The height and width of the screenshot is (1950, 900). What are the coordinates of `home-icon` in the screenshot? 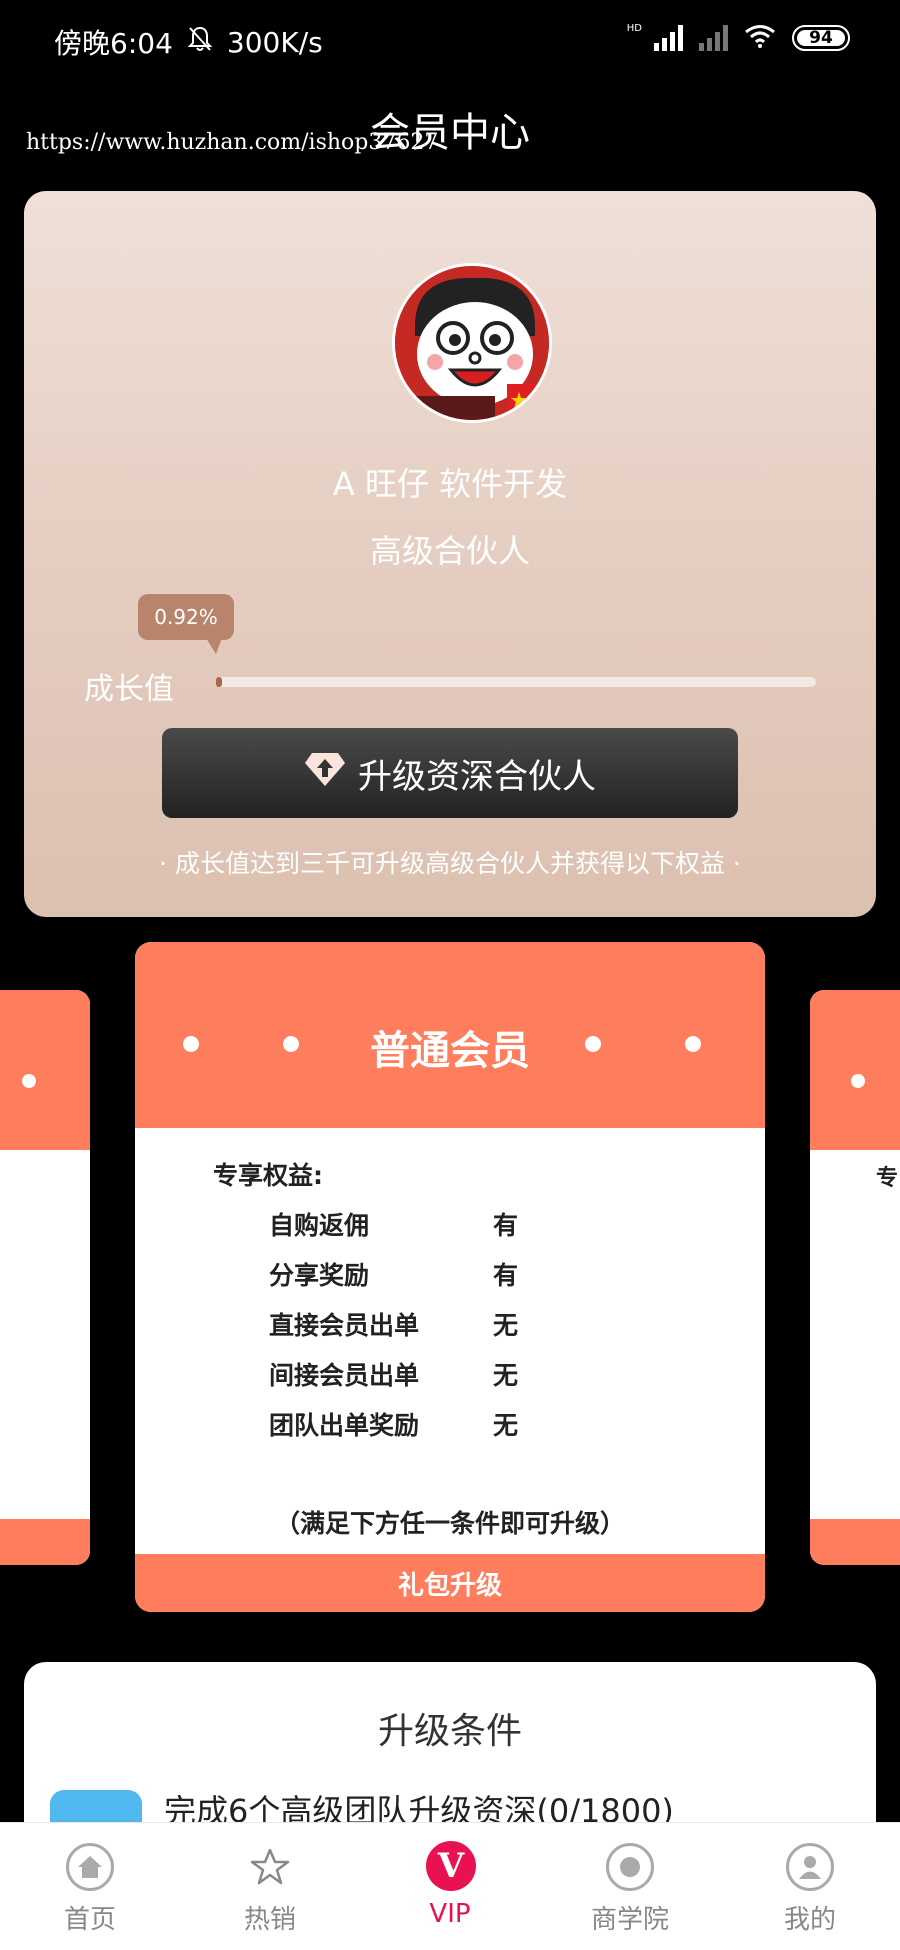 It's located at (90, 1867).